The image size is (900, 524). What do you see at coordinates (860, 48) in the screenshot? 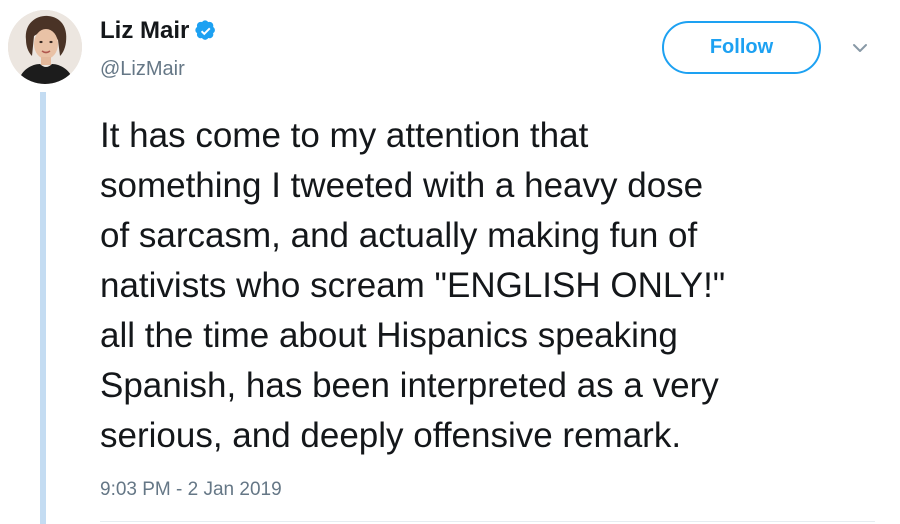
I see `chevron-down-icon` at bounding box center [860, 48].